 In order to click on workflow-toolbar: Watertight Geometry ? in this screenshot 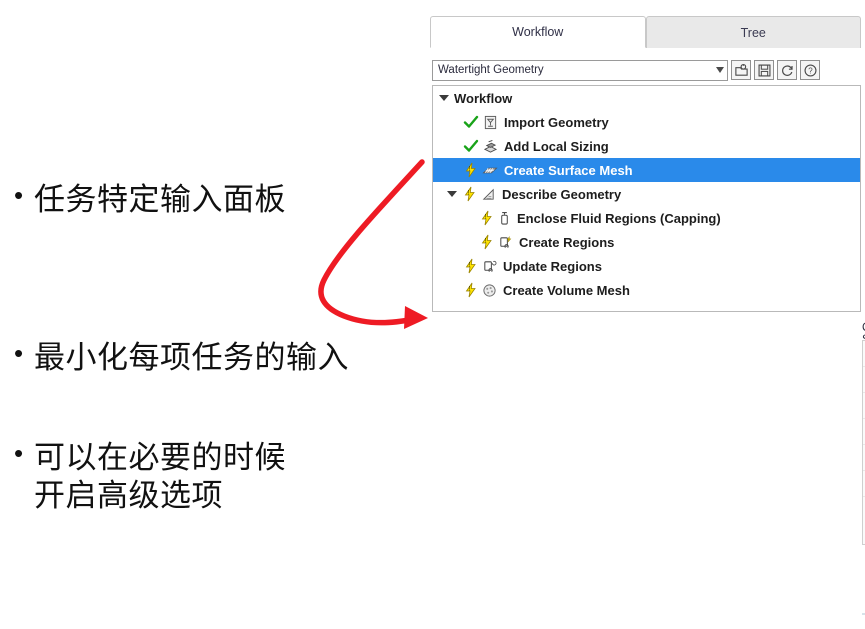, I will do `click(646, 70)`.